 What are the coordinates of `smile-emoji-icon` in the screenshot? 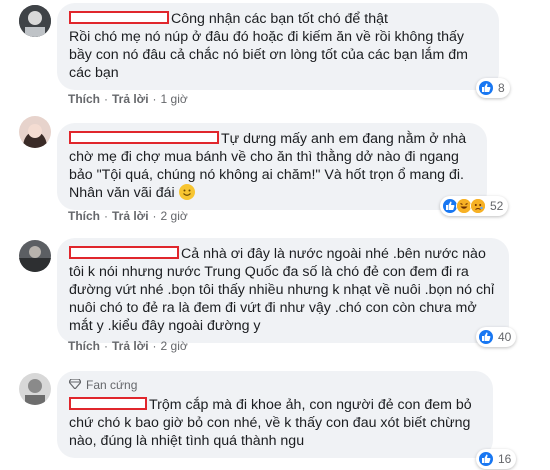 It's located at (186, 192).